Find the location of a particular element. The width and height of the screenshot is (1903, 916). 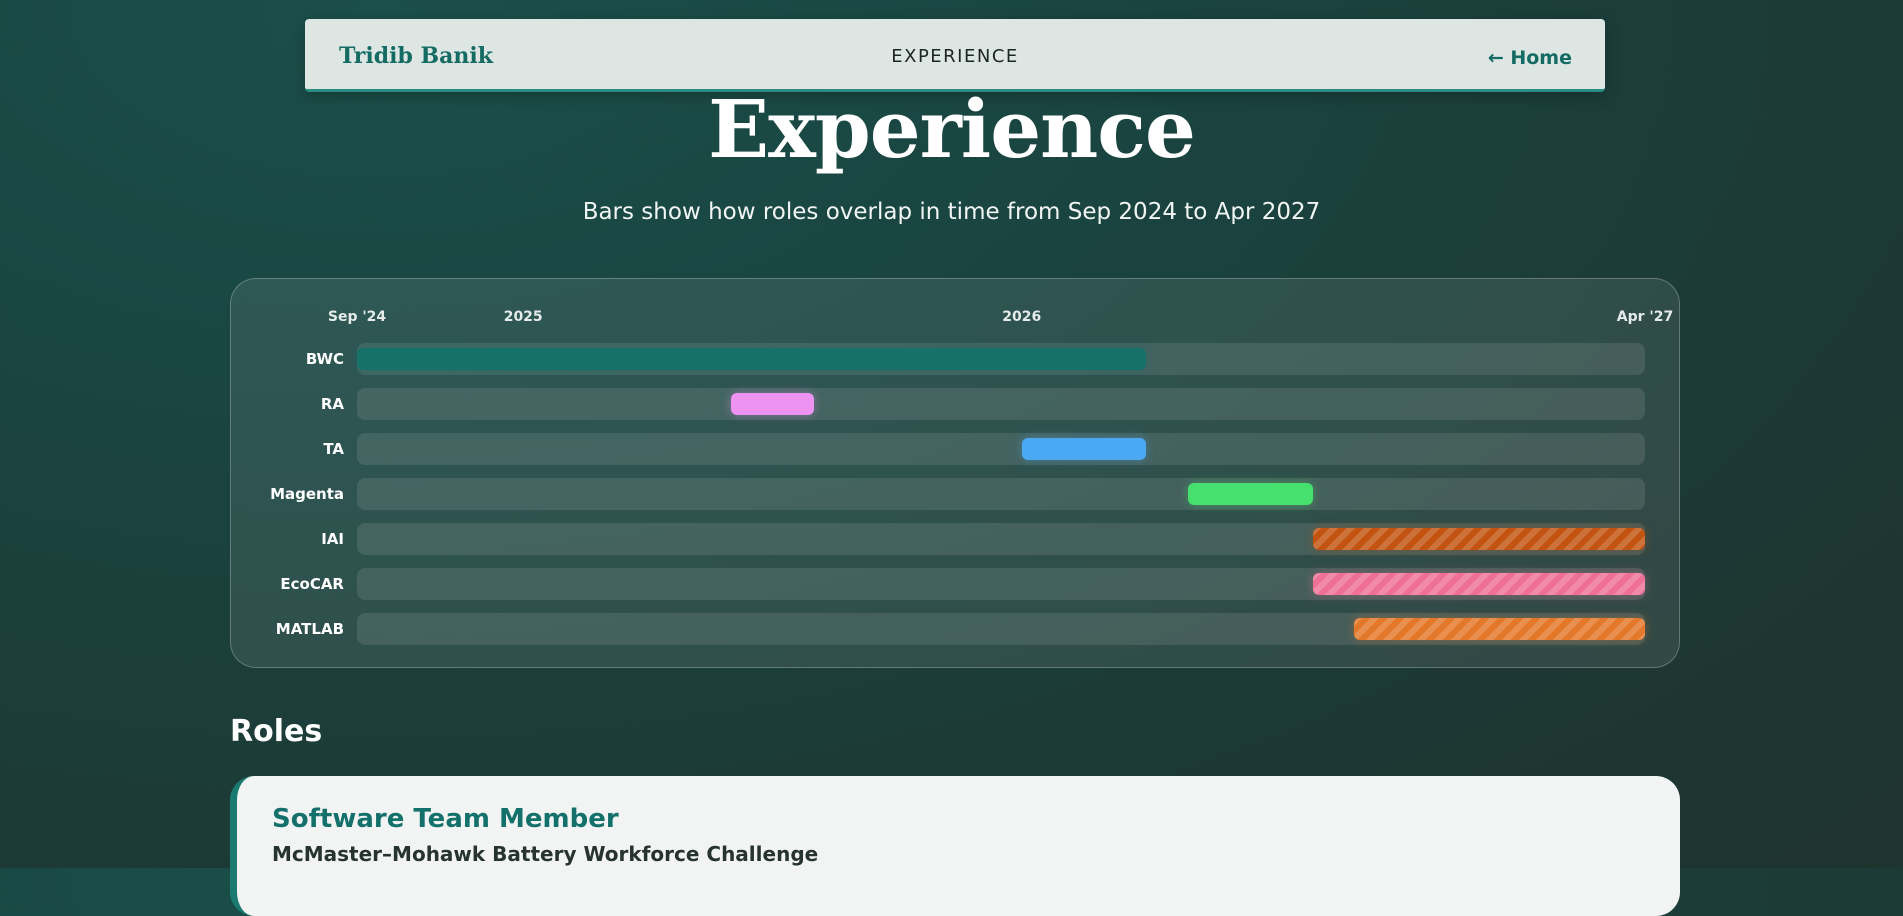

timeline-row-label: MATLAB is located at coordinates (309, 629).